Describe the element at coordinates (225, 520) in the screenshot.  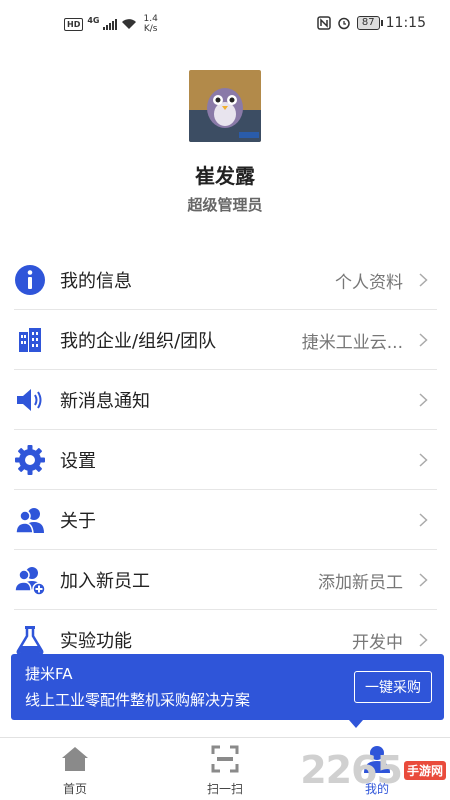
I see `menu-item-about: 关于` at that location.